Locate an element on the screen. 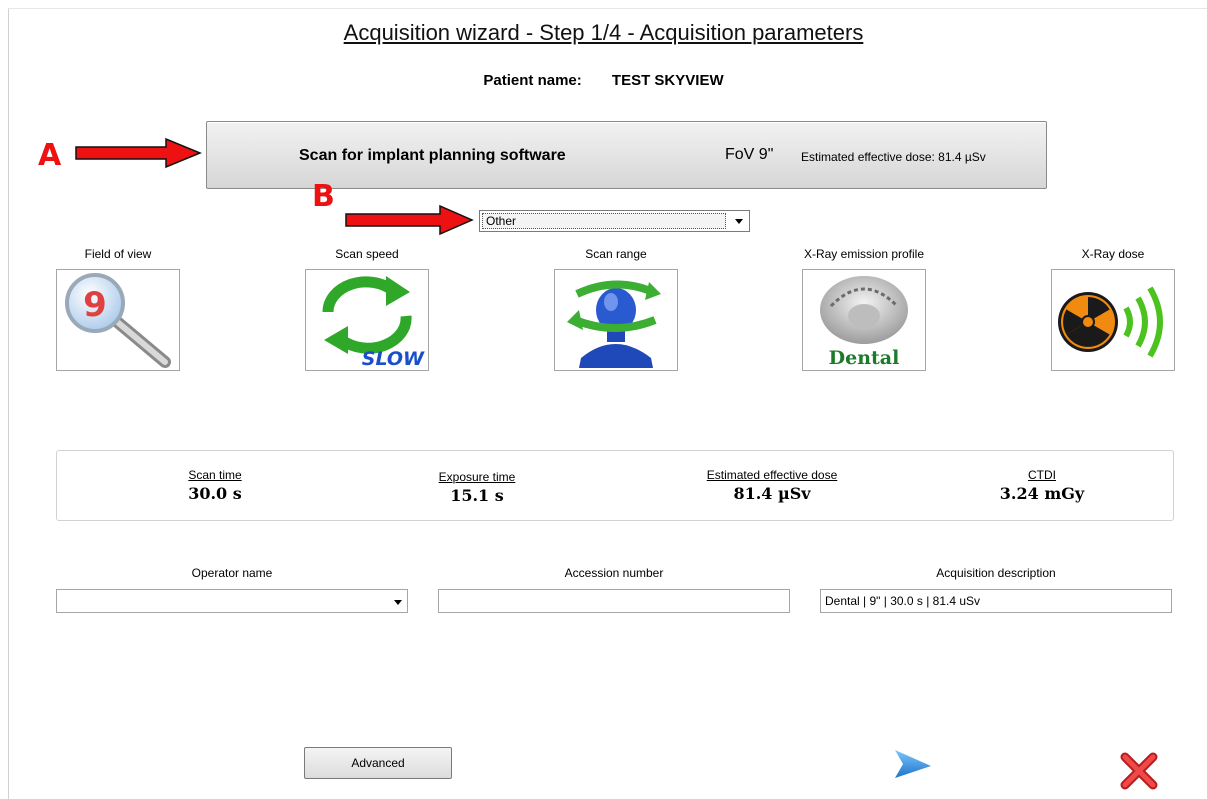 This screenshot has width=1207, height=799. param-label: Scan range is located at coordinates (616, 254).